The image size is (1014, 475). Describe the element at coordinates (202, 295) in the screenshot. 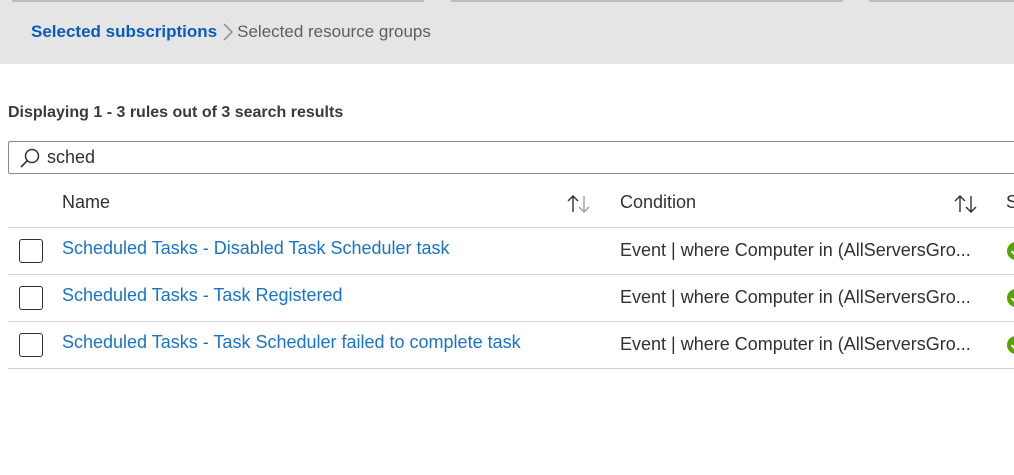

I see `rule-name-link: Scheduled Tasks - Task Registered` at that location.